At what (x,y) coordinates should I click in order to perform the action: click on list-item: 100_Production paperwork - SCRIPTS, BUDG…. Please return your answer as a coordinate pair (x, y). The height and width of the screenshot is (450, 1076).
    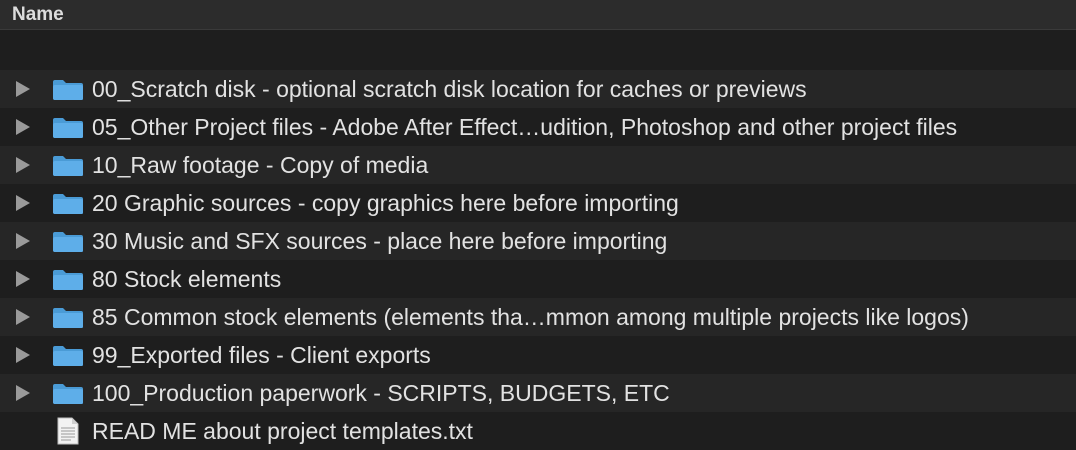
    Looking at the image, I should click on (538, 393).